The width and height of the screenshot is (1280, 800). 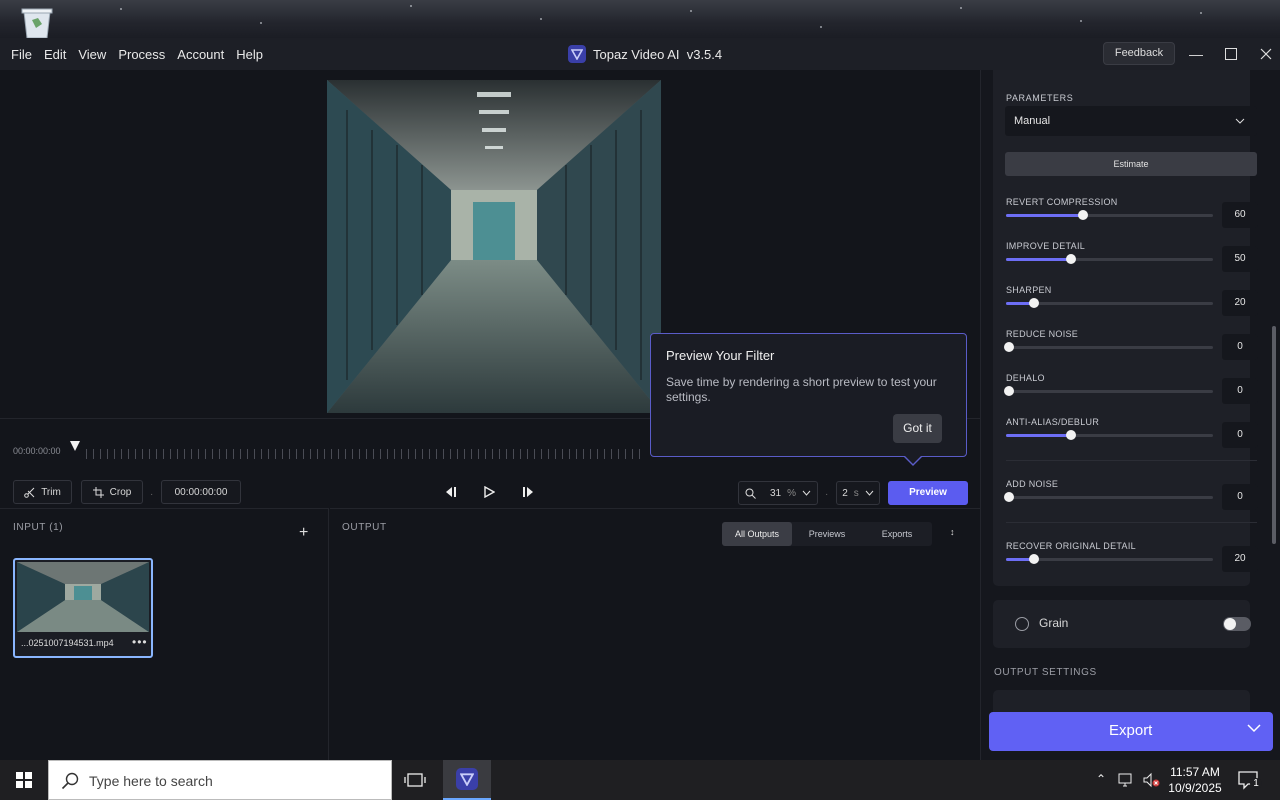 What do you see at coordinates (1040, 98) in the screenshot?
I see `parameters-label: PARAMETERS` at bounding box center [1040, 98].